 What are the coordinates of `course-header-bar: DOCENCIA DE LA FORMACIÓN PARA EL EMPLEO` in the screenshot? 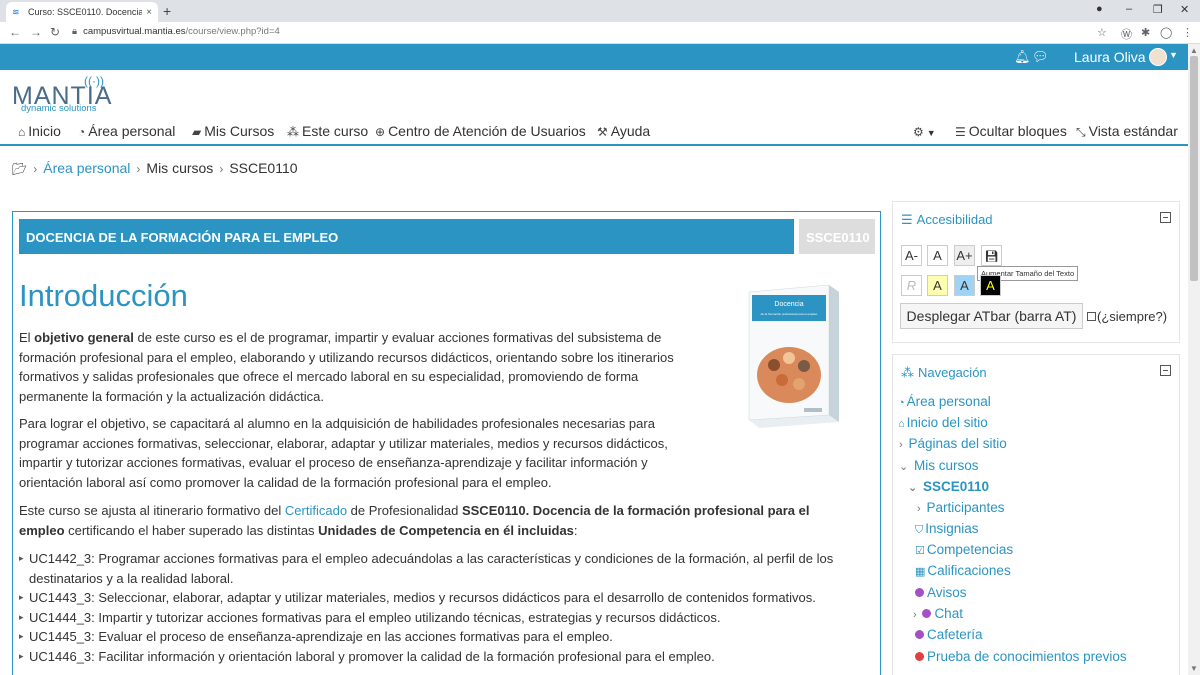 It's located at (406, 236).